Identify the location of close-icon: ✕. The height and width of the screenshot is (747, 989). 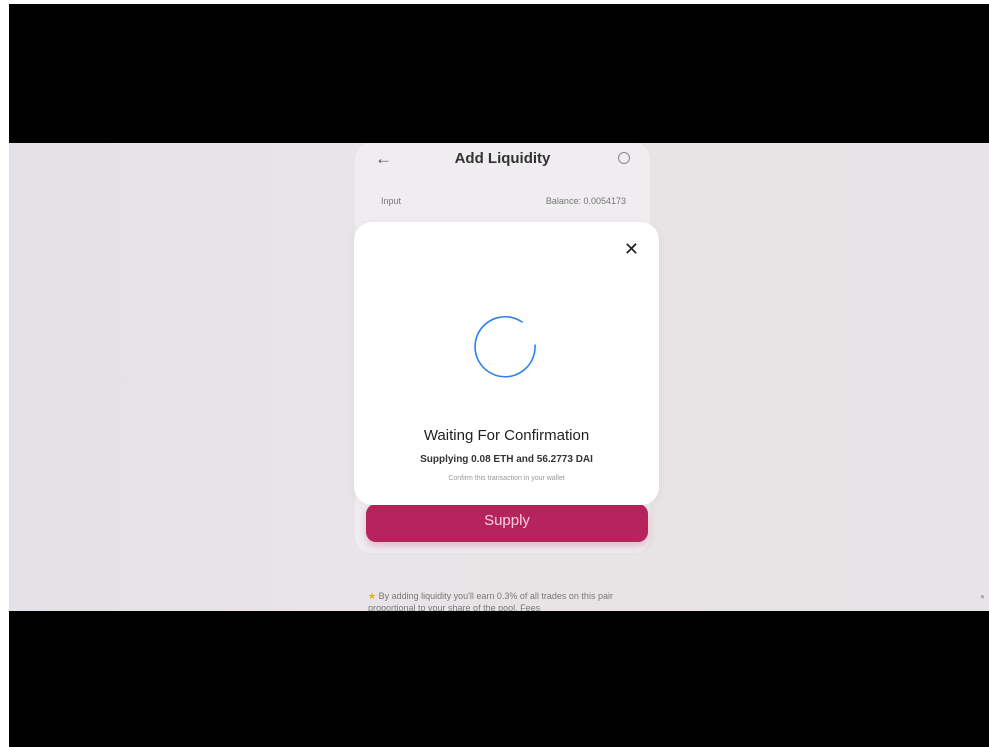
(631, 249).